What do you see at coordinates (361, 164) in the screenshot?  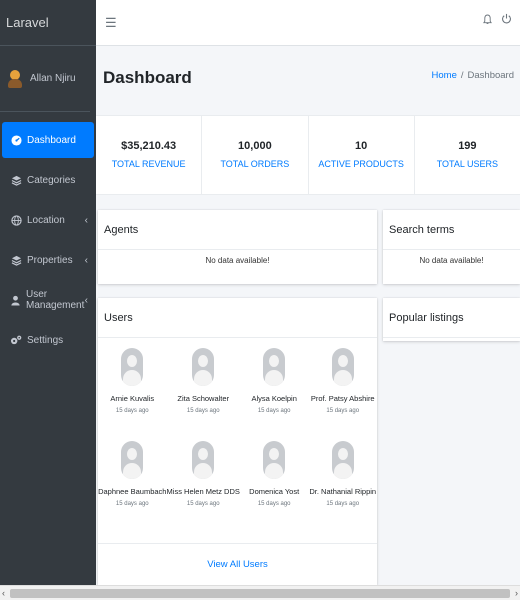 I see `stat-label: ACTIVE PRODUCTS` at bounding box center [361, 164].